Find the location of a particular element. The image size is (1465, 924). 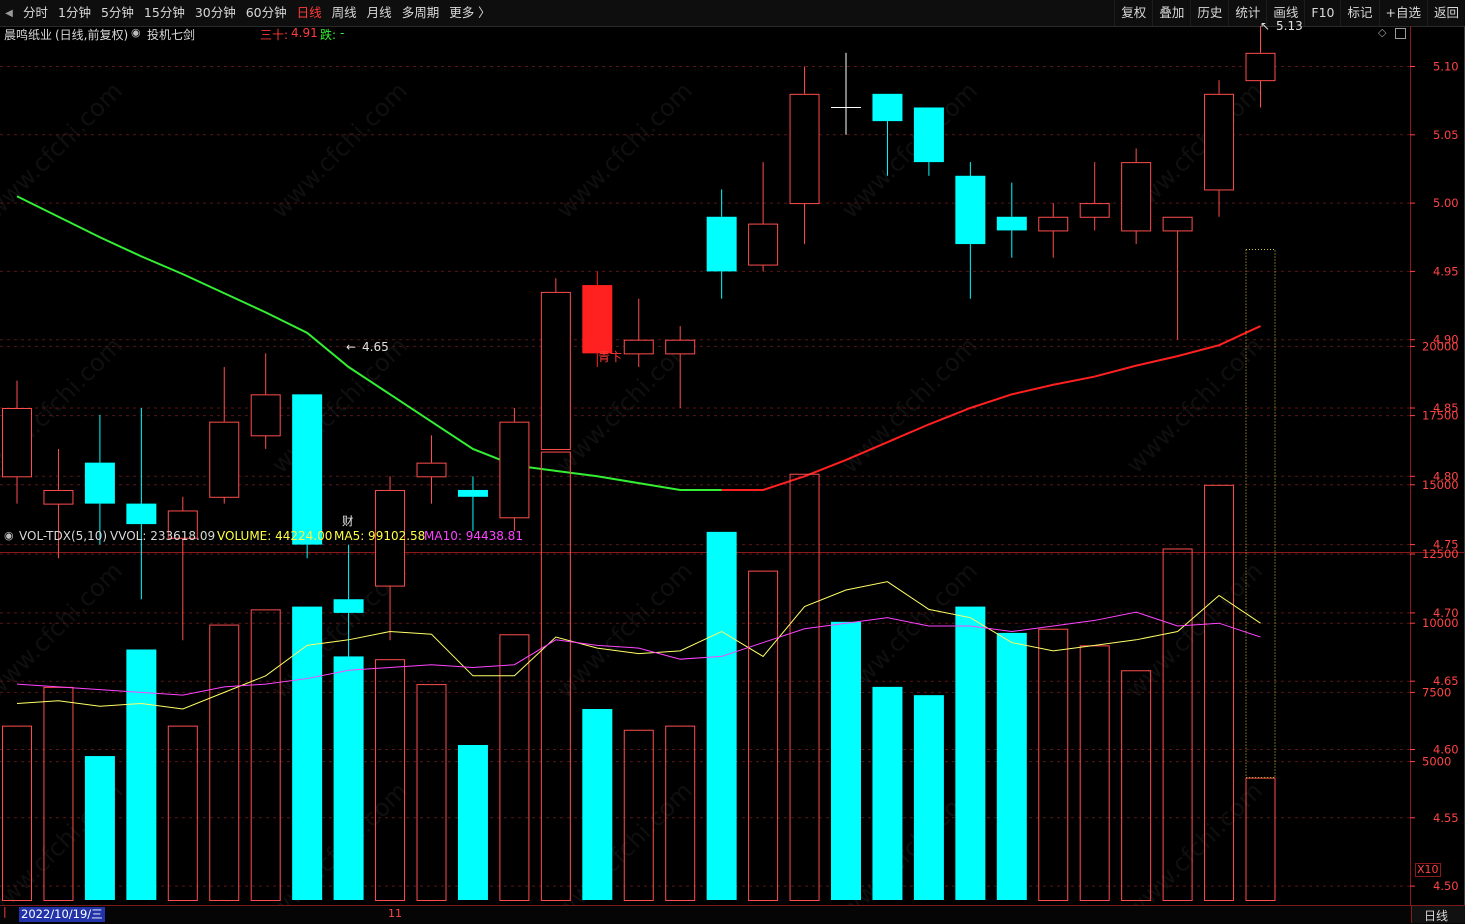

tab-period-0: 分时 is located at coordinates (35, 13).